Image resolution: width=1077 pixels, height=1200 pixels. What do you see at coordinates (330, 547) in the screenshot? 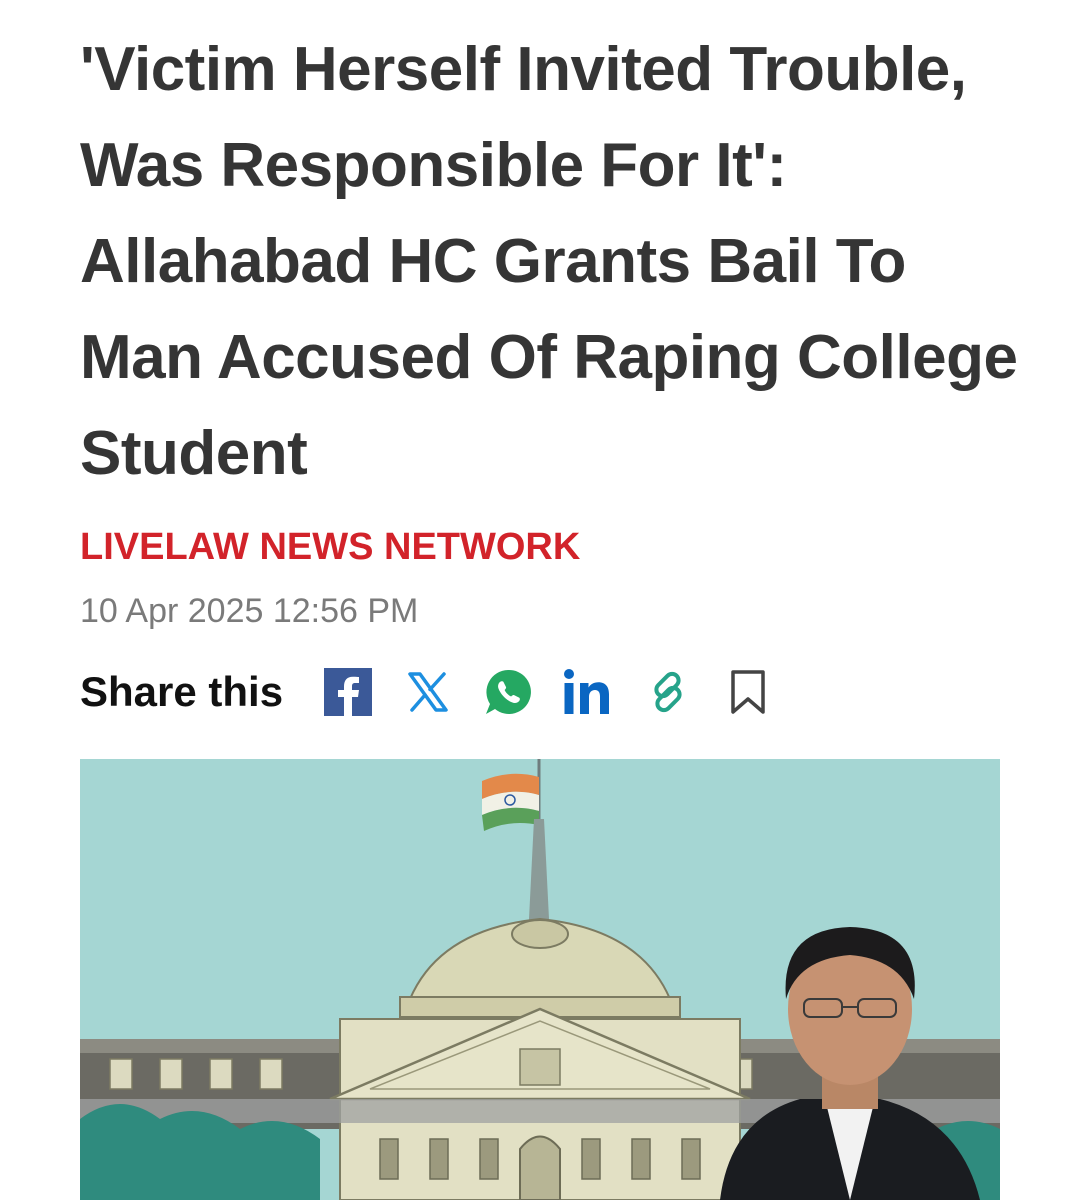
I see `author-link: LIVELAW NEWS NETWORK` at bounding box center [330, 547].